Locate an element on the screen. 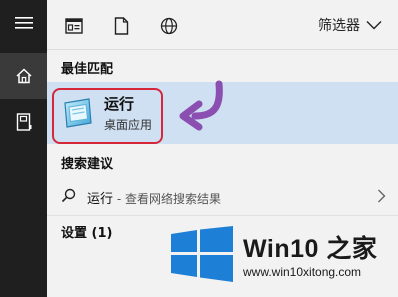  search-icon is located at coordinates (68, 195).